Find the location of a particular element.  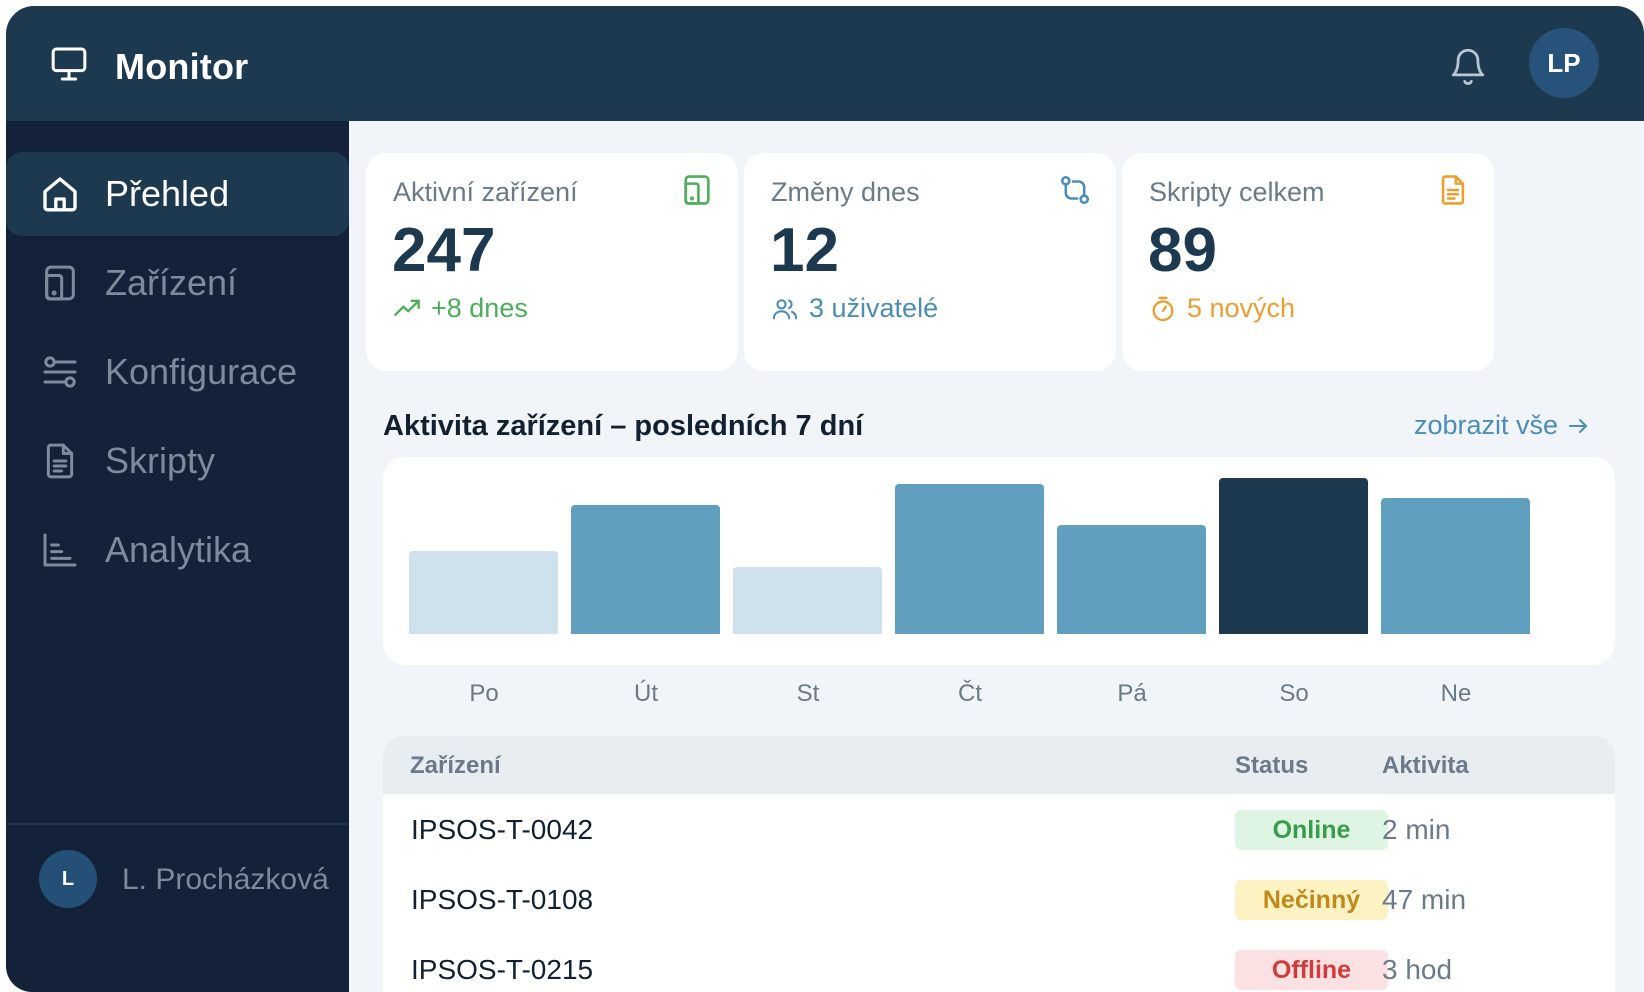

chart-x-tick-label: Pá is located at coordinates (1132, 693).